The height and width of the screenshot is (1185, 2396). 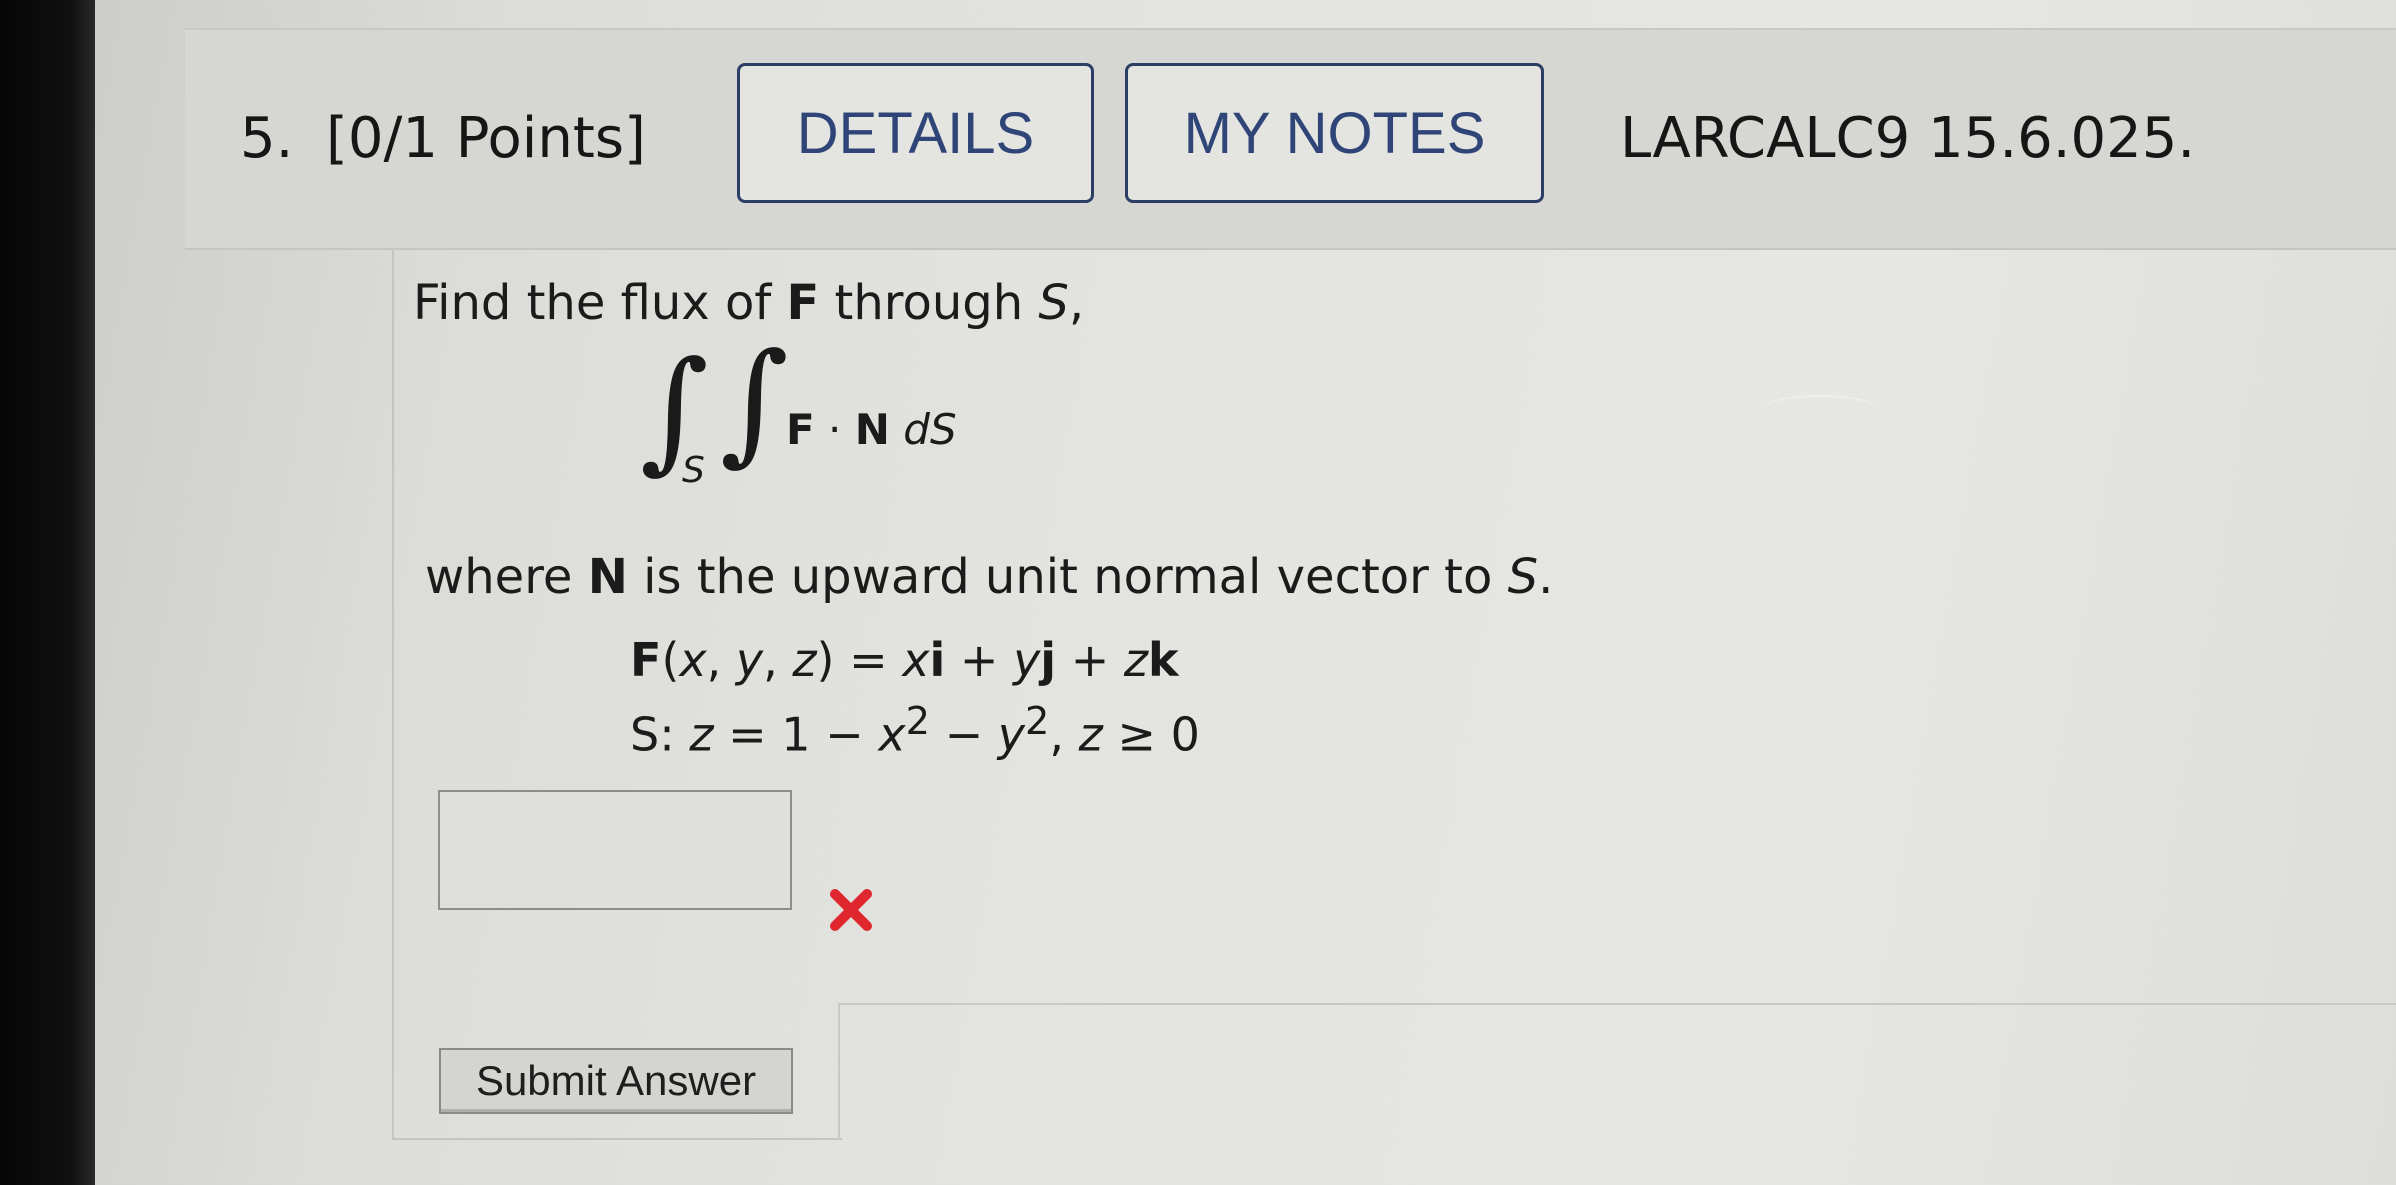 What do you see at coordinates (851, 910) in the screenshot?
I see `x-mark-icon` at bounding box center [851, 910].